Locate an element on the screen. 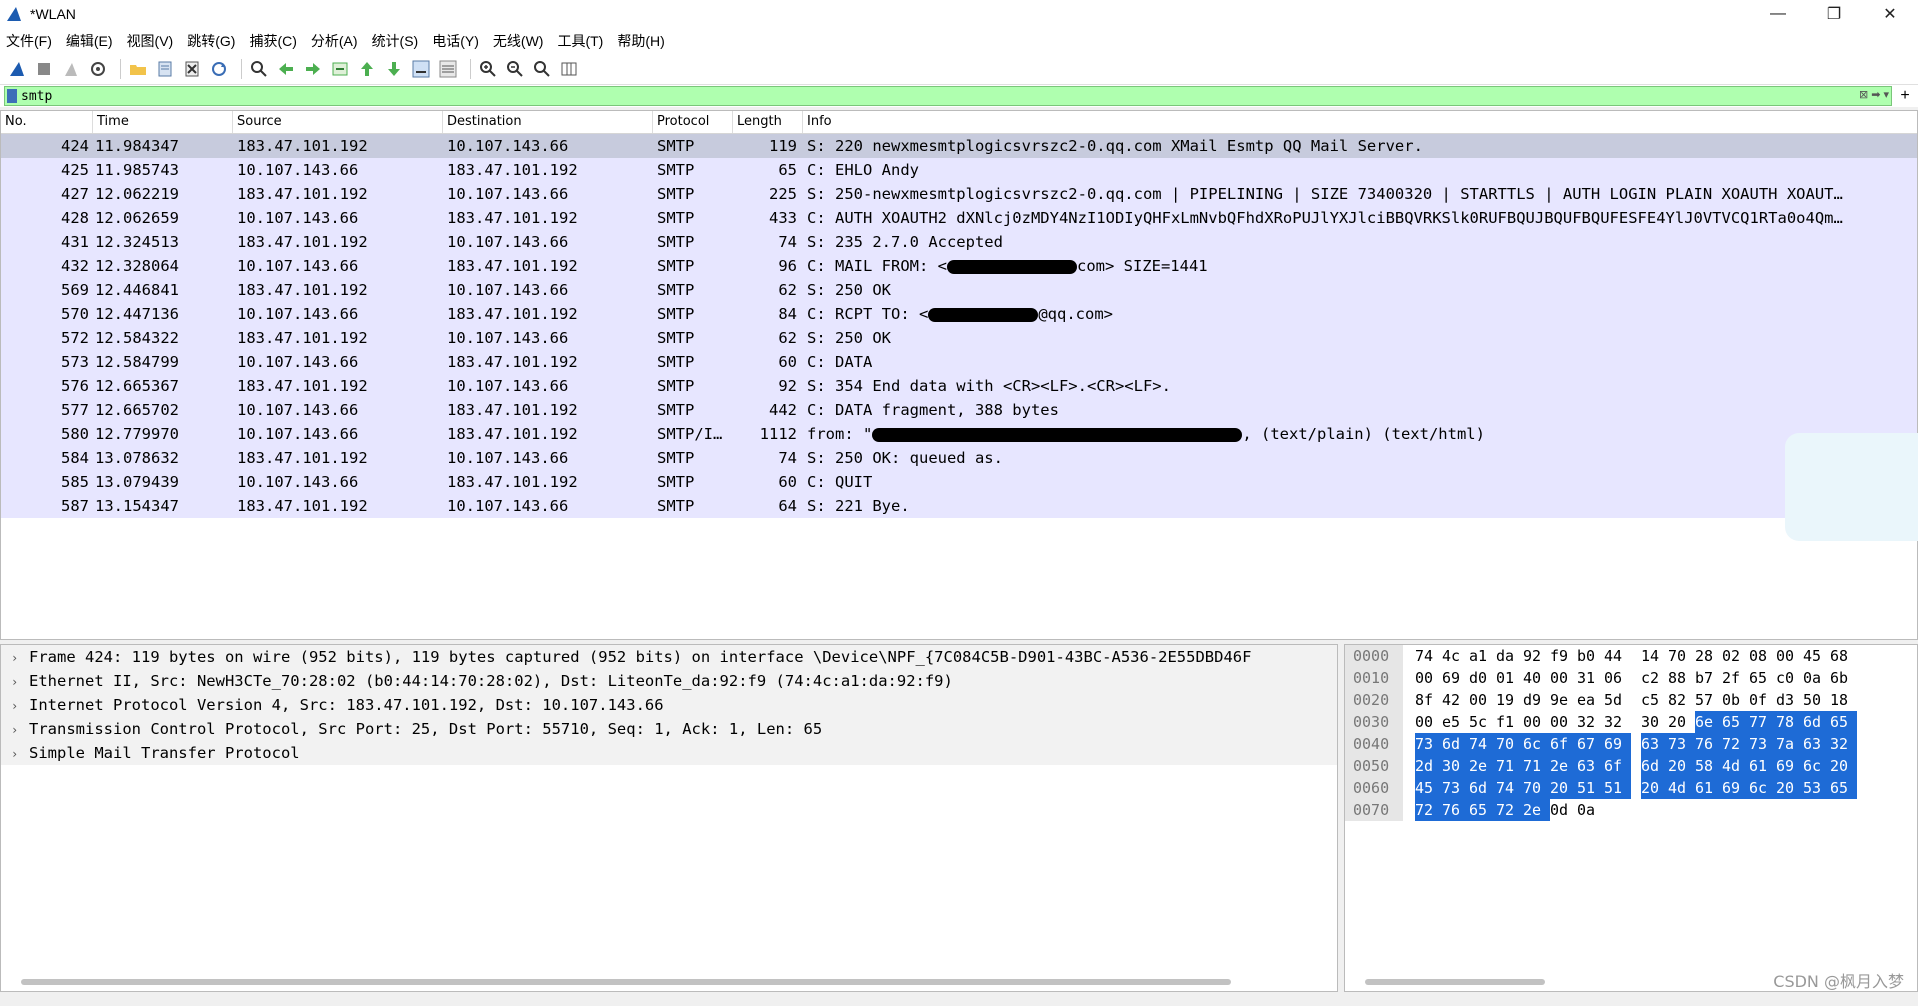 This screenshot has width=1918, height=1006. hex-byte: 2e is located at coordinates (1482, 766).